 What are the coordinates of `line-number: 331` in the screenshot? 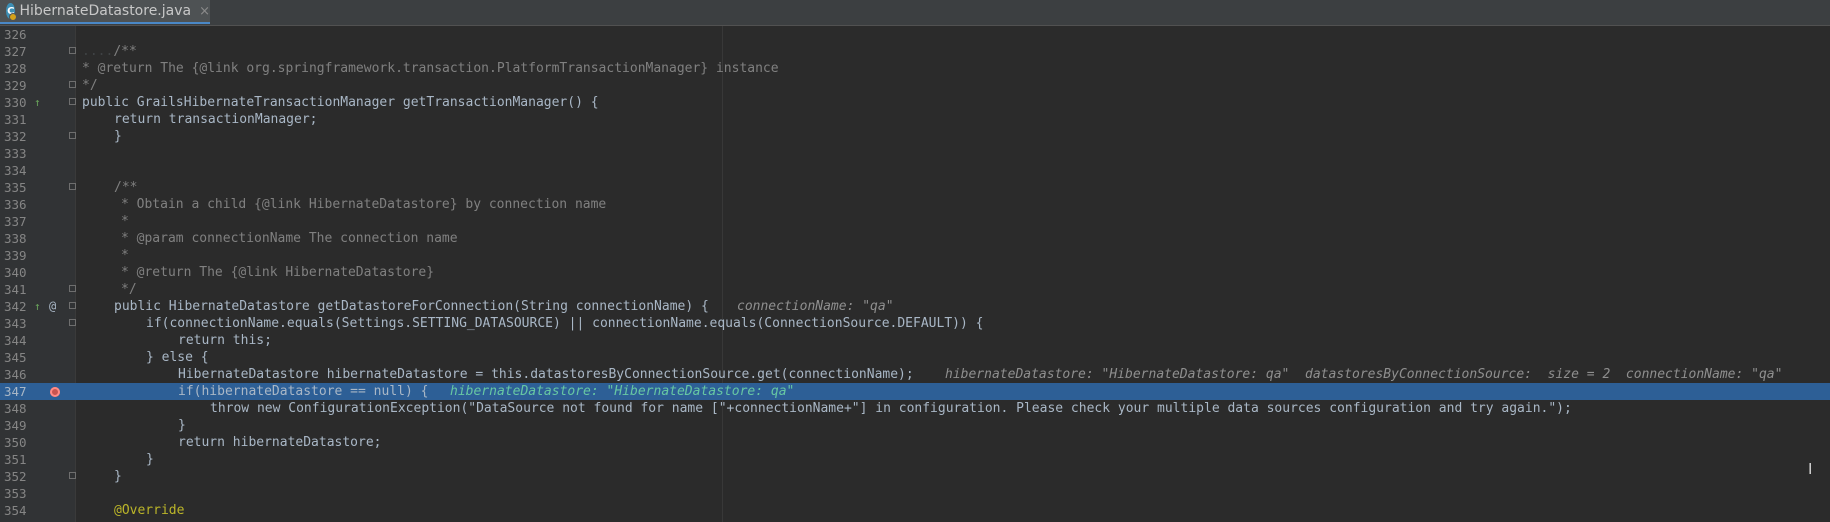 It's located at (15, 119).